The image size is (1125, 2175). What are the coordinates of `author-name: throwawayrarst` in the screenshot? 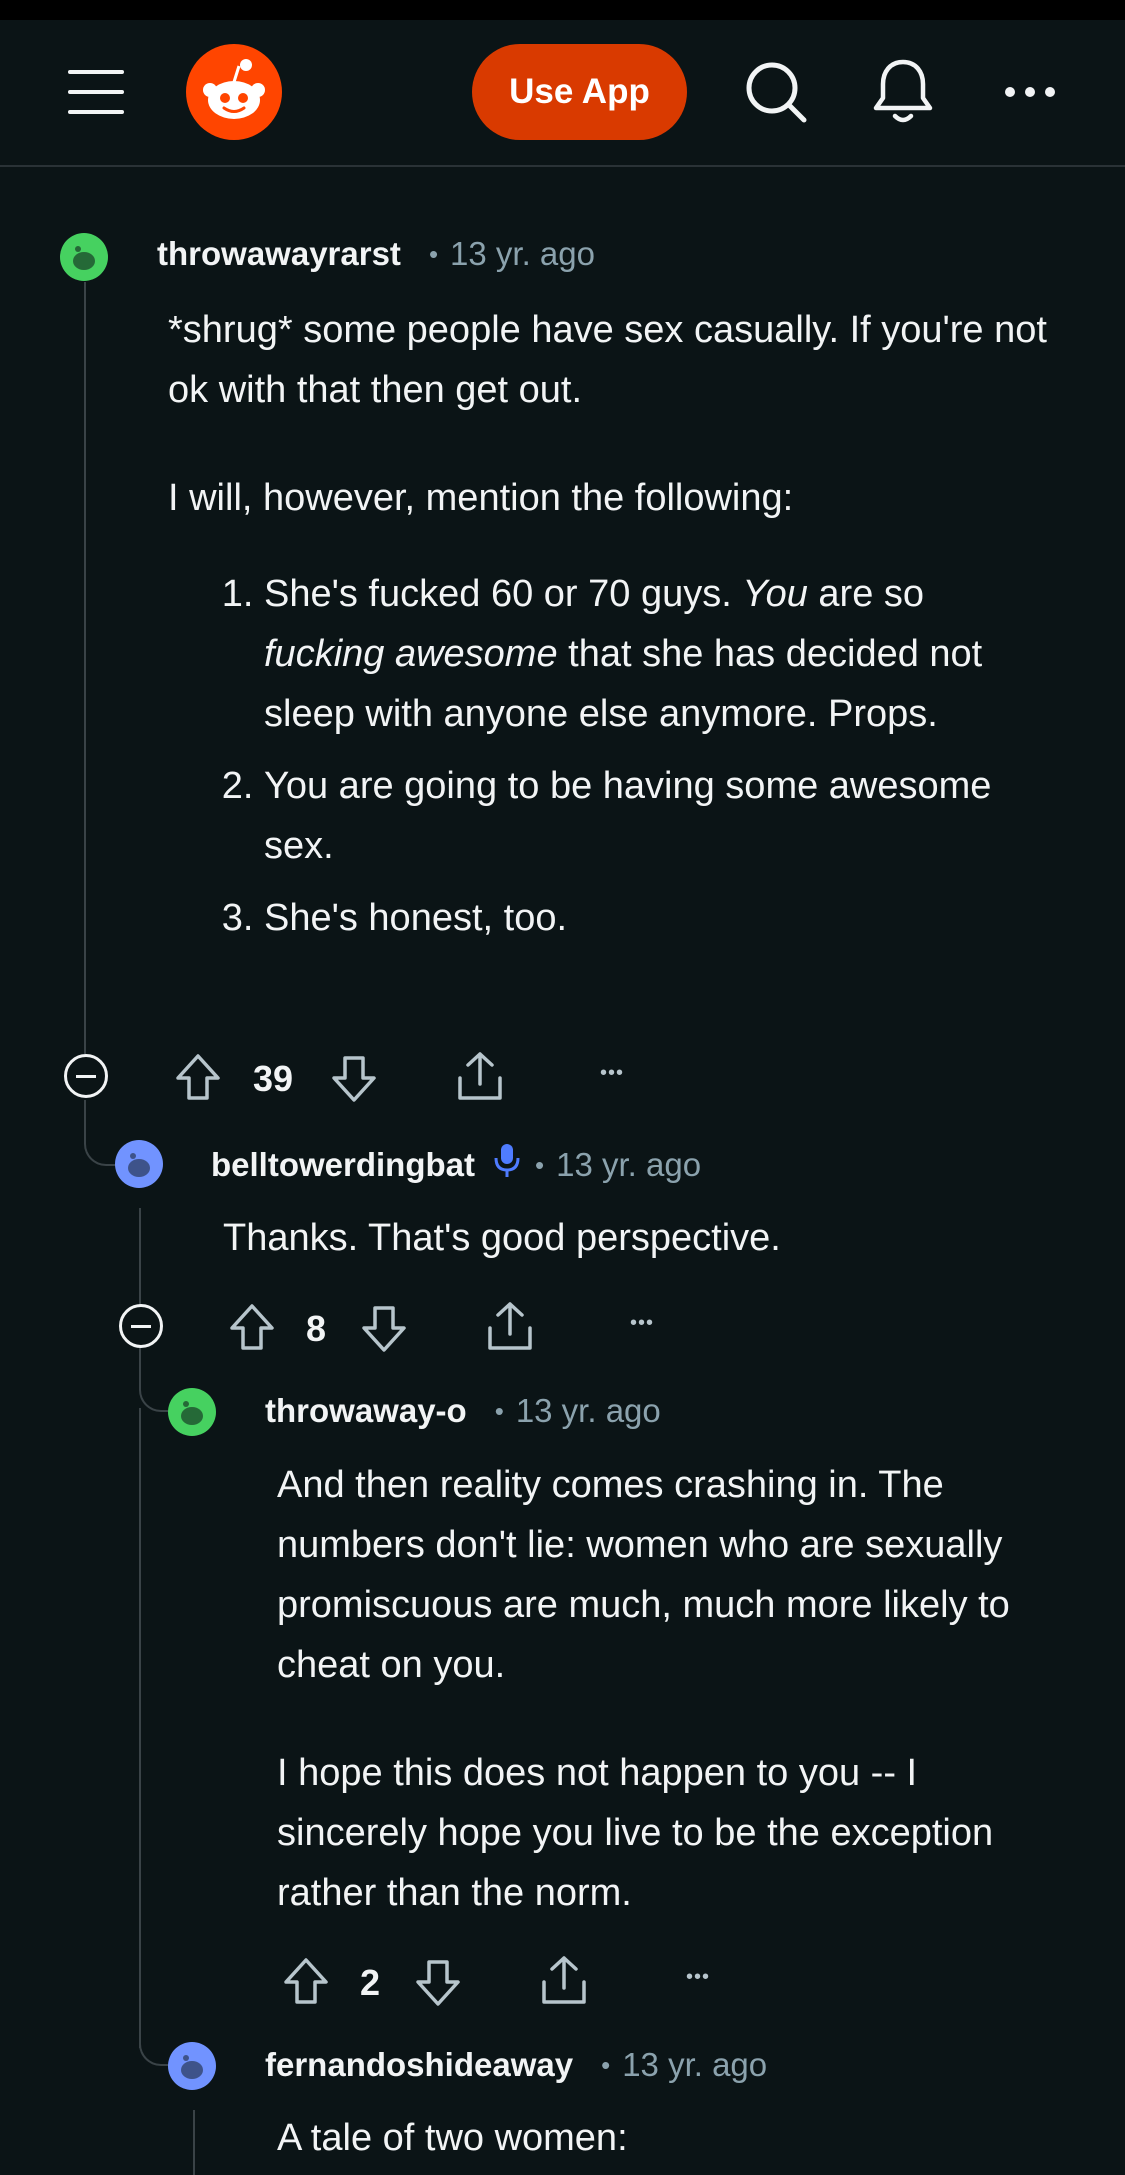 It's located at (279, 254).